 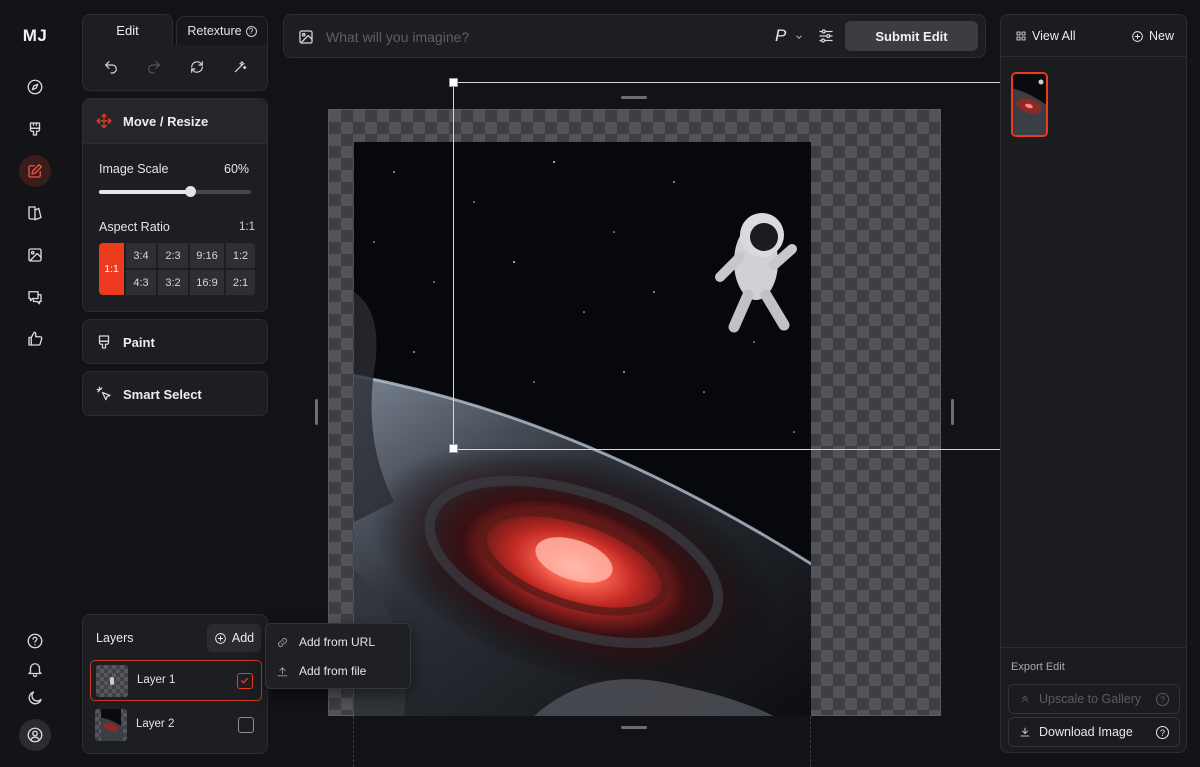 I want to click on add-layer-button: Add, so click(x=234, y=638).